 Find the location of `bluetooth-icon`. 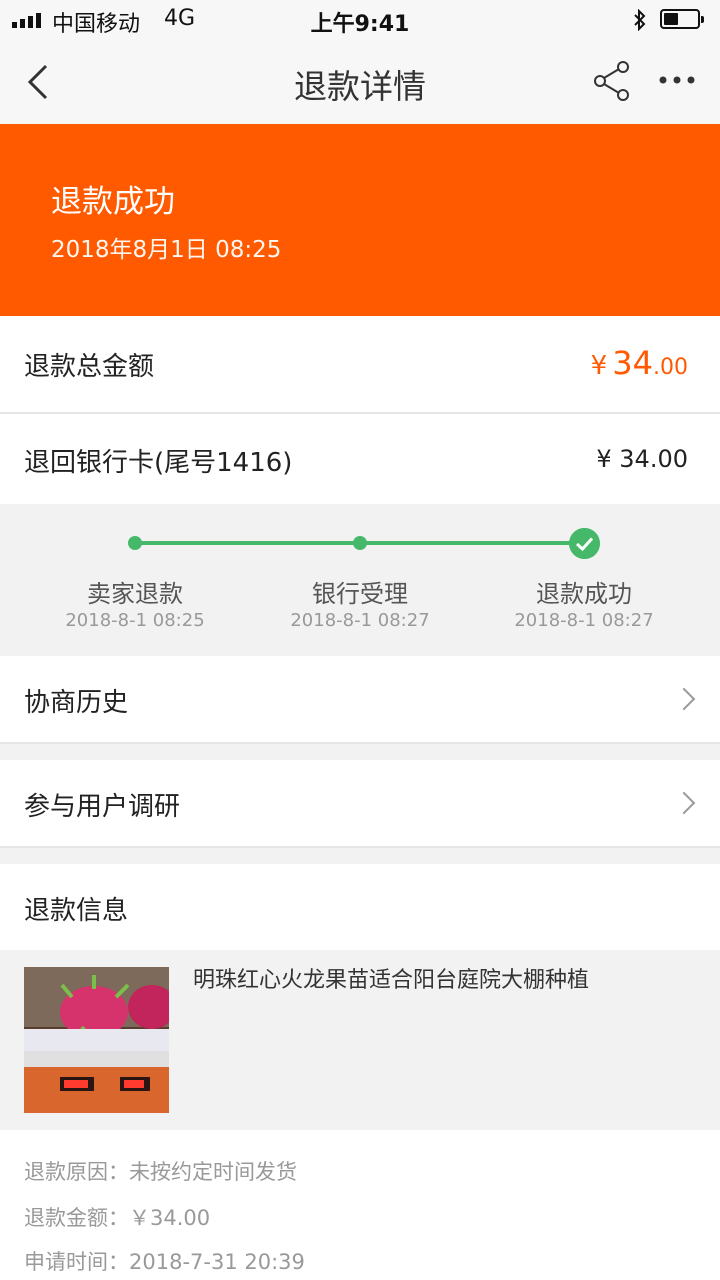

bluetooth-icon is located at coordinates (640, 20).